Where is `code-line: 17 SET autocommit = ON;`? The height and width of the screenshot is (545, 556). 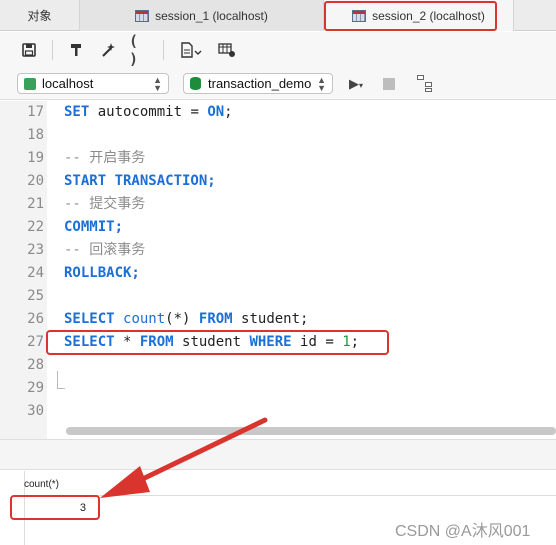 code-line: 17 SET autocommit = ON; is located at coordinates (278, 112).